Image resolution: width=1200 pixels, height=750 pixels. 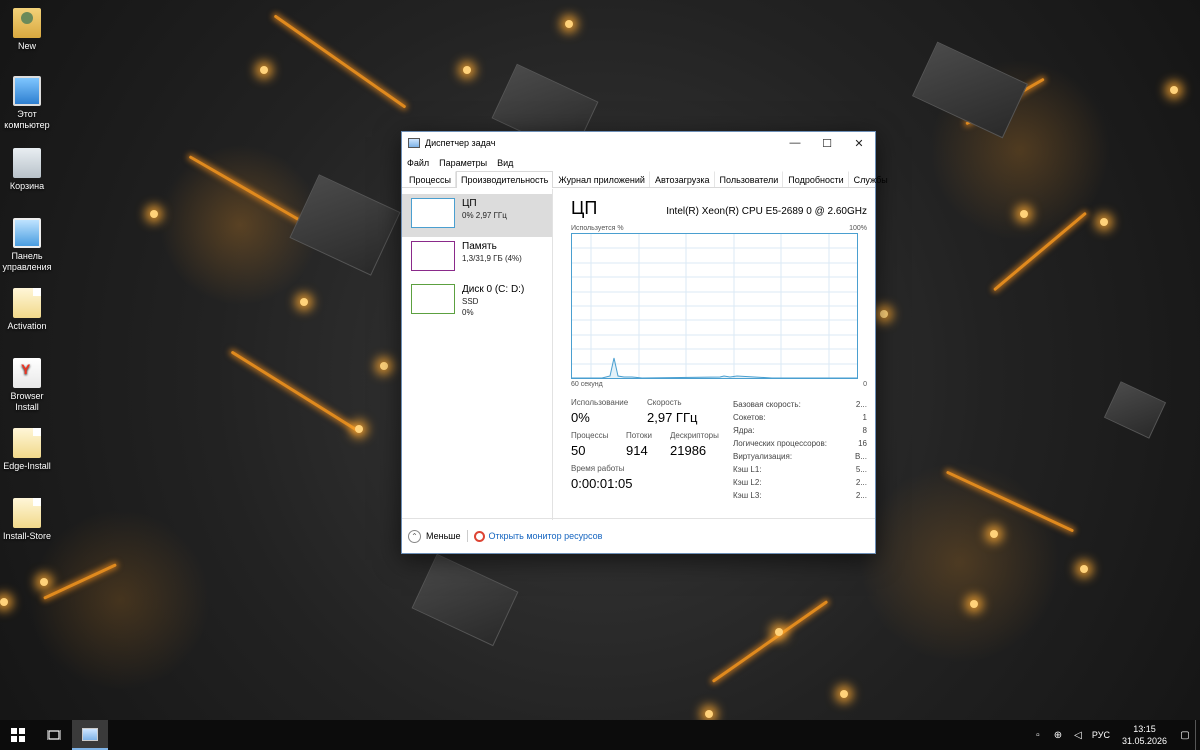 What do you see at coordinates (827, 143) in the screenshot?
I see `maximize-button: ☐` at bounding box center [827, 143].